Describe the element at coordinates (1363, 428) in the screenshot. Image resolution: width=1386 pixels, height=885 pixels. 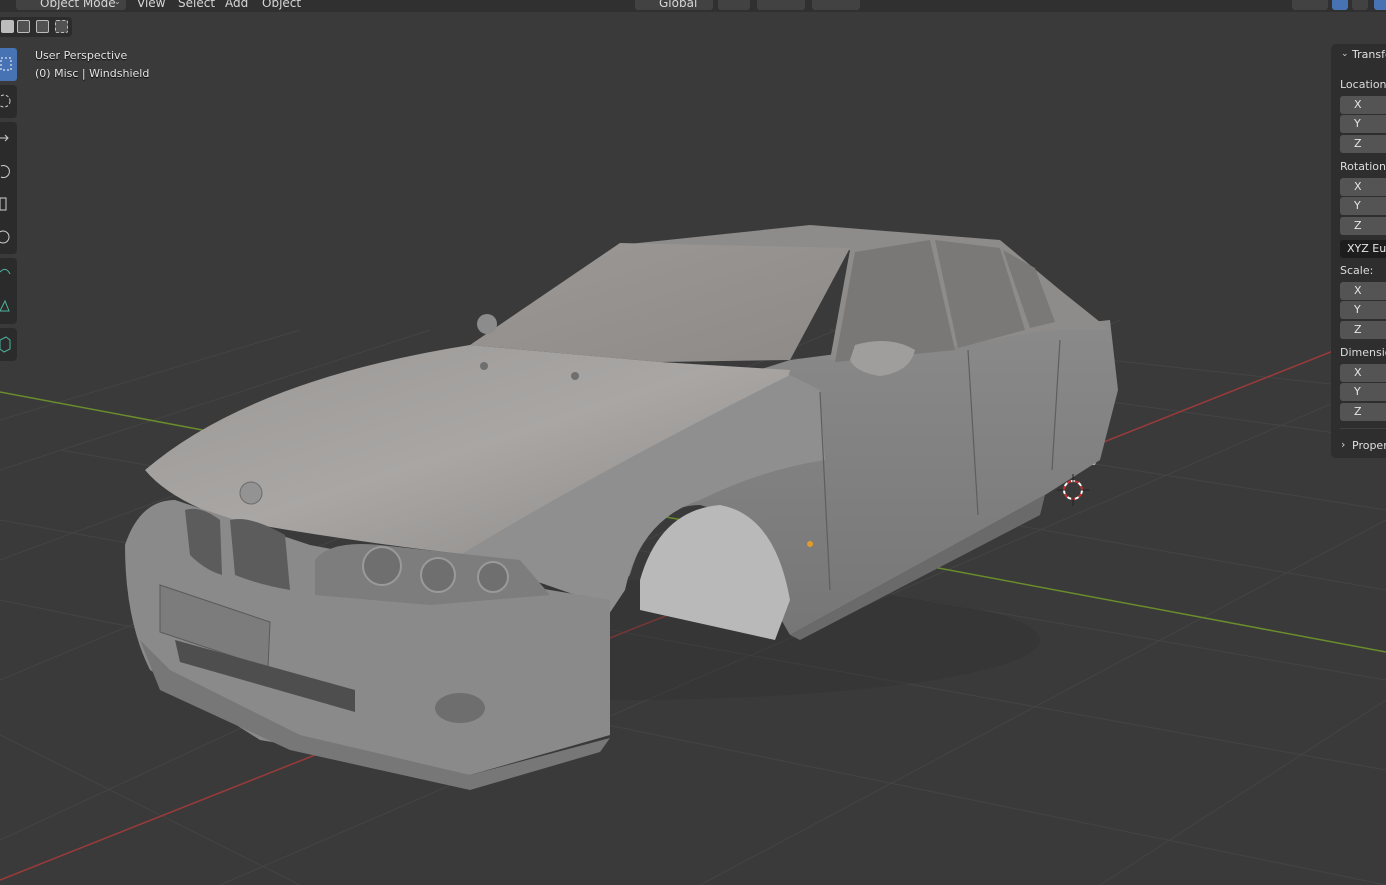
I see `panel-divider` at that location.